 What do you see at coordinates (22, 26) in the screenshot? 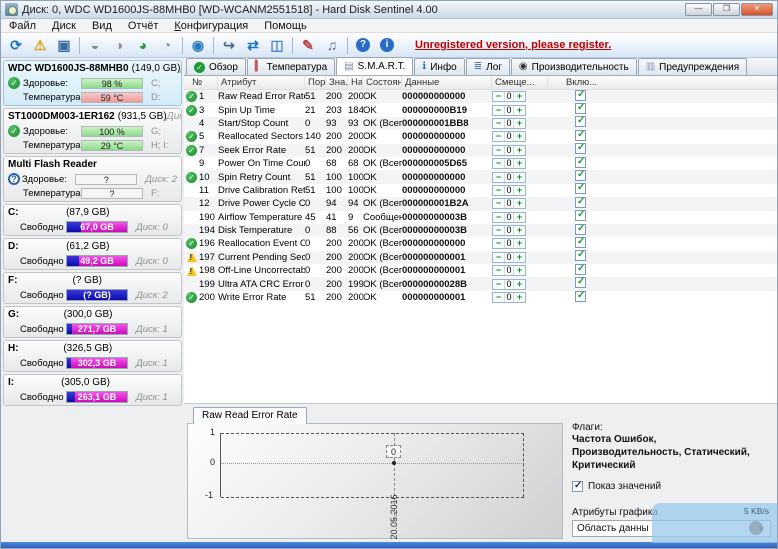
I see `menu-item-file: Файл` at bounding box center [22, 26].